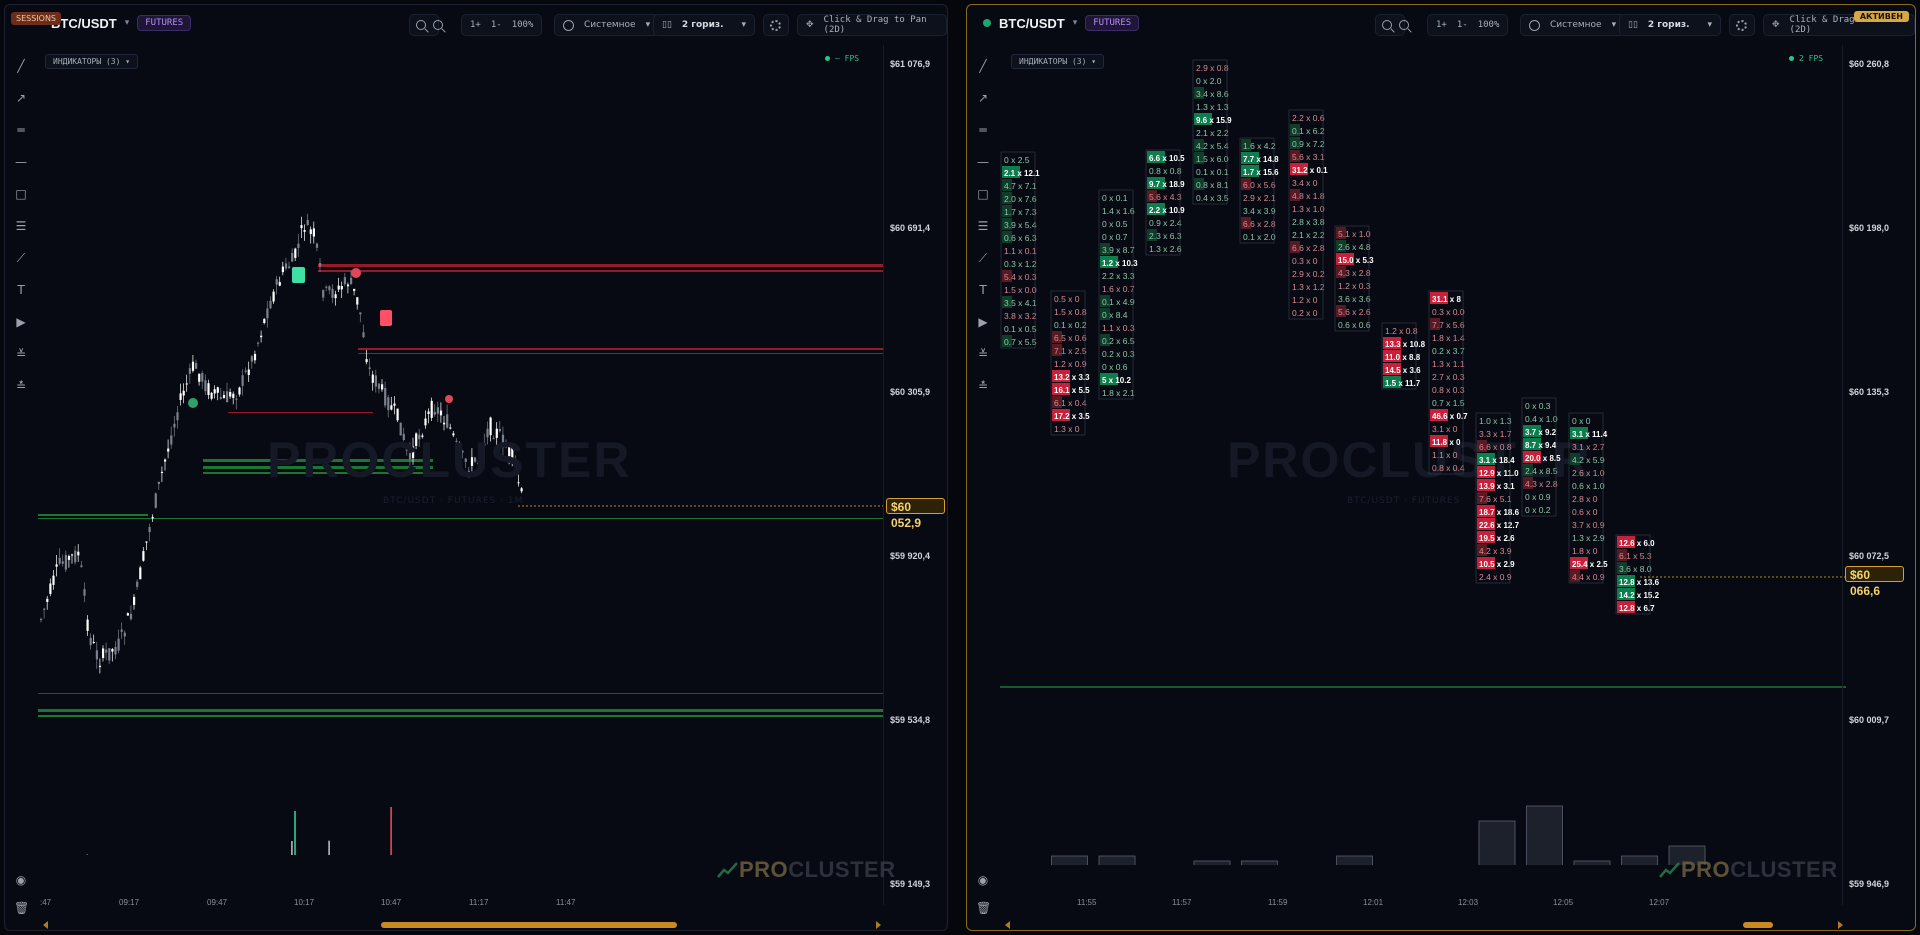 The width and height of the screenshot is (1920, 935). I want to click on time-label: :47, so click(46, 902).